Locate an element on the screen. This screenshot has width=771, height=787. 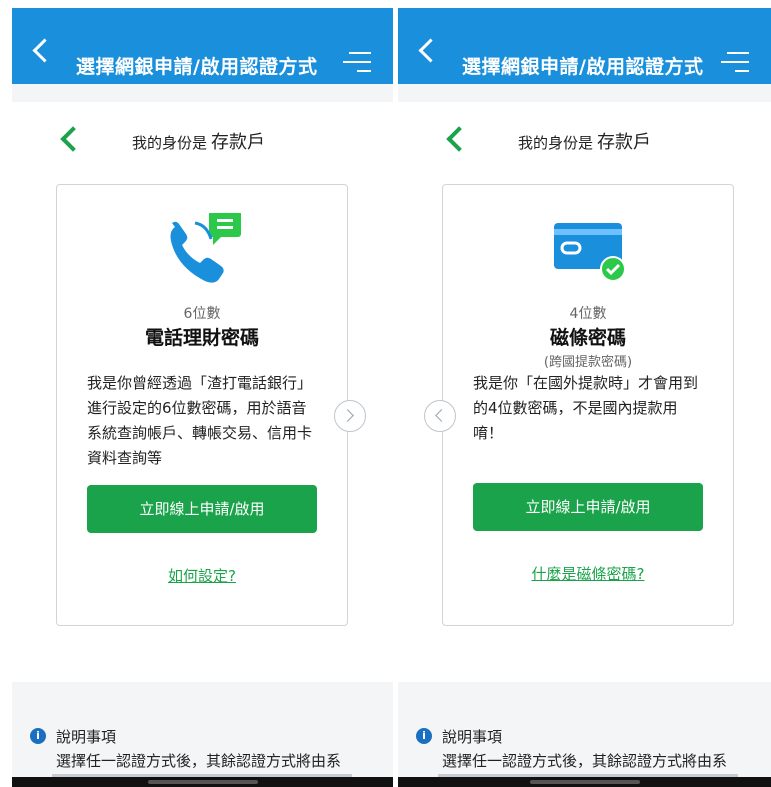
card-title: 磁條密碼 is located at coordinates (587, 338).